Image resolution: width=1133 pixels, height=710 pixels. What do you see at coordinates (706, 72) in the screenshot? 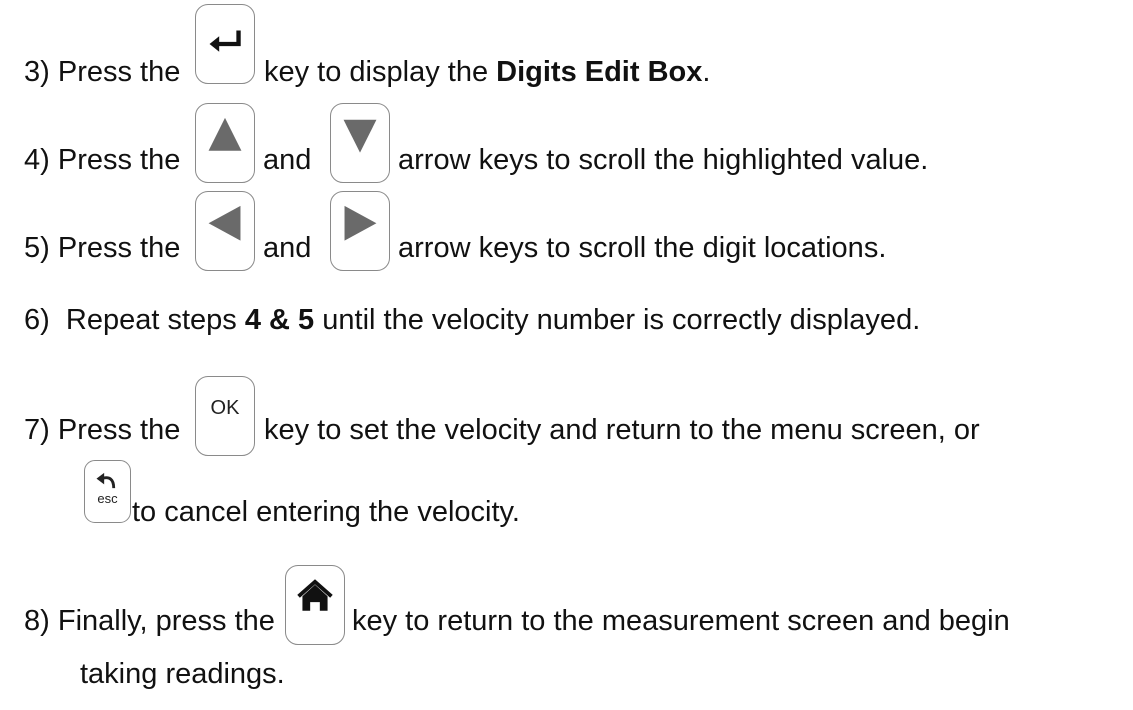
I see `step-text: .` at bounding box center [706, 72].